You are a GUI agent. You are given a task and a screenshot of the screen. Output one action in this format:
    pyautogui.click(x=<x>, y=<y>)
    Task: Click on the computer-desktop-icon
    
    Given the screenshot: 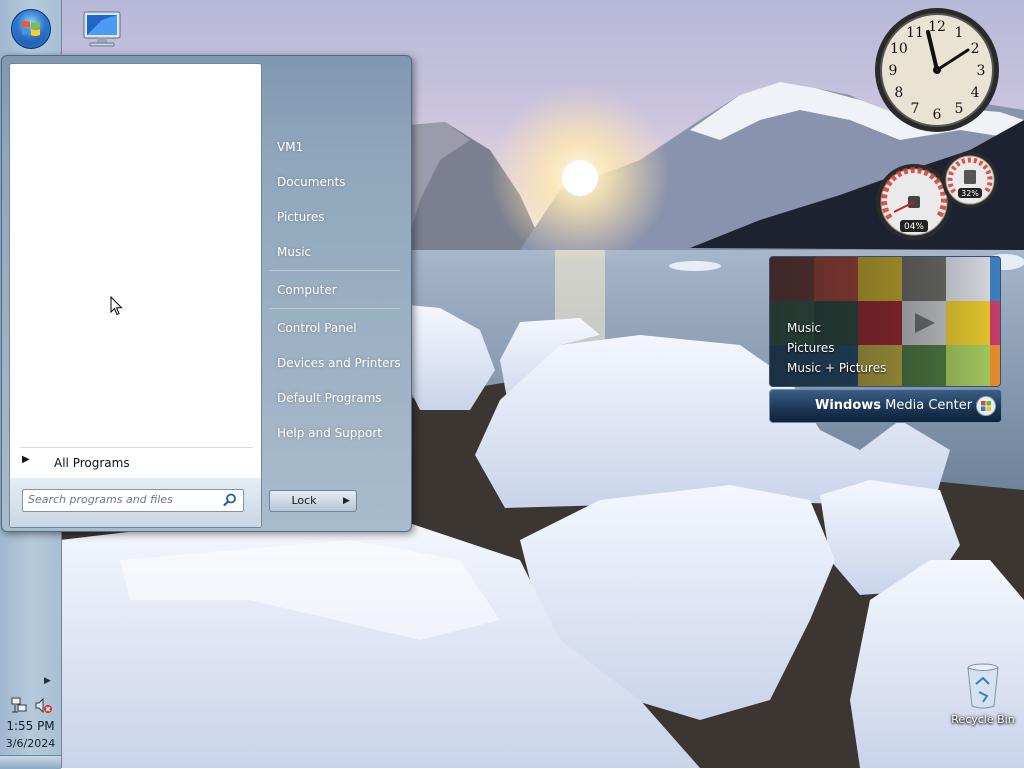 What is the action you would take?
    pyautogui.click(x=102, y=30)
    